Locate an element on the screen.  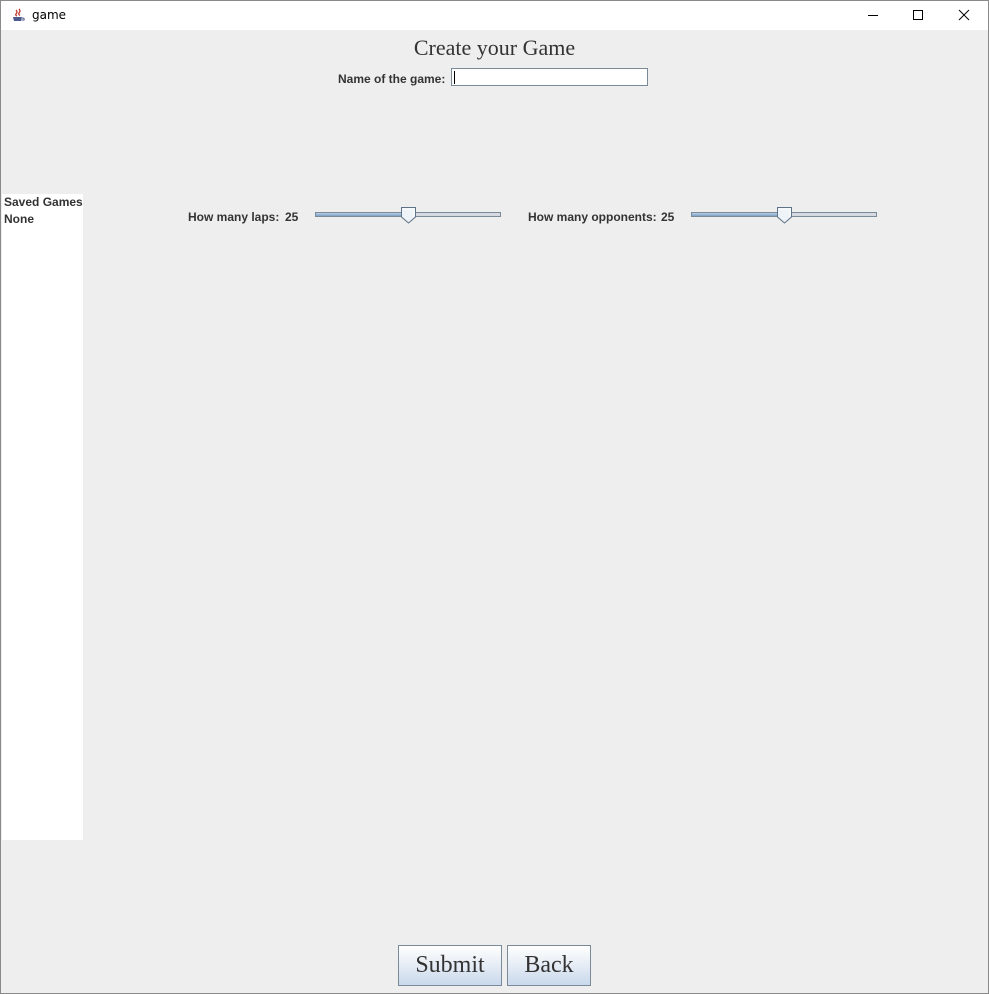
opponents-slider is located at coordinates (784, 216).